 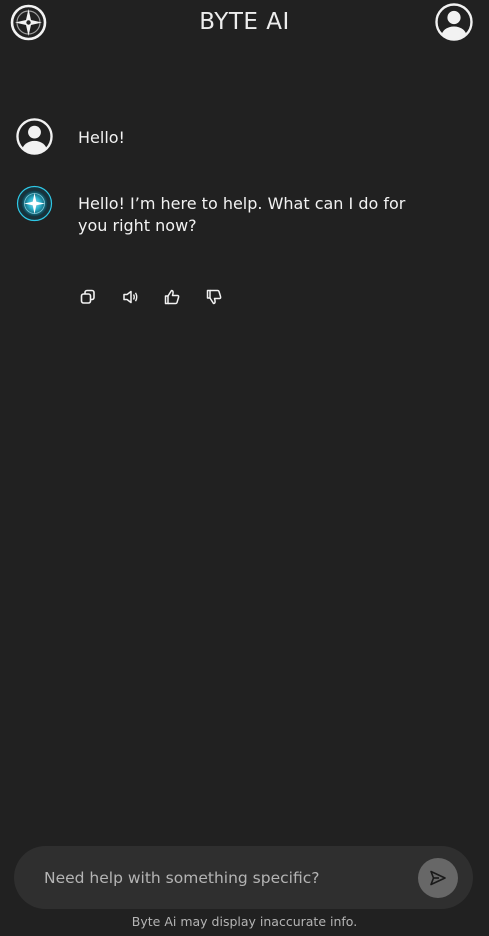 What do you see at coordinates (172, 297) in the screenshot?
I see `thumbs-up-icon` at bounding box center [172, 297].